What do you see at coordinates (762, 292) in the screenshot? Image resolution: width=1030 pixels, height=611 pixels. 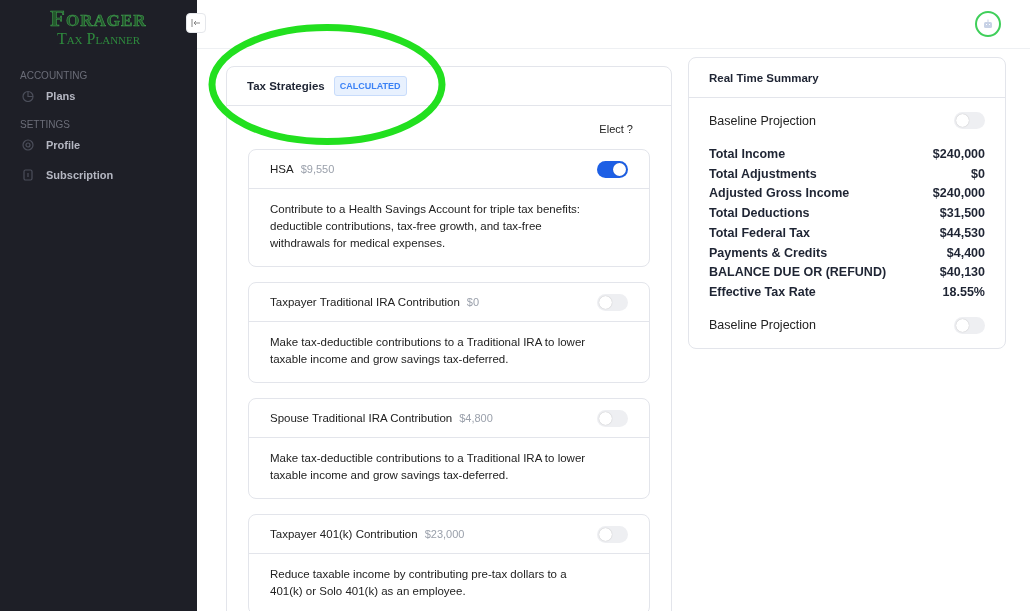 I see `summary-label: Effective Tax Rate` at bounding box center [762, 292].